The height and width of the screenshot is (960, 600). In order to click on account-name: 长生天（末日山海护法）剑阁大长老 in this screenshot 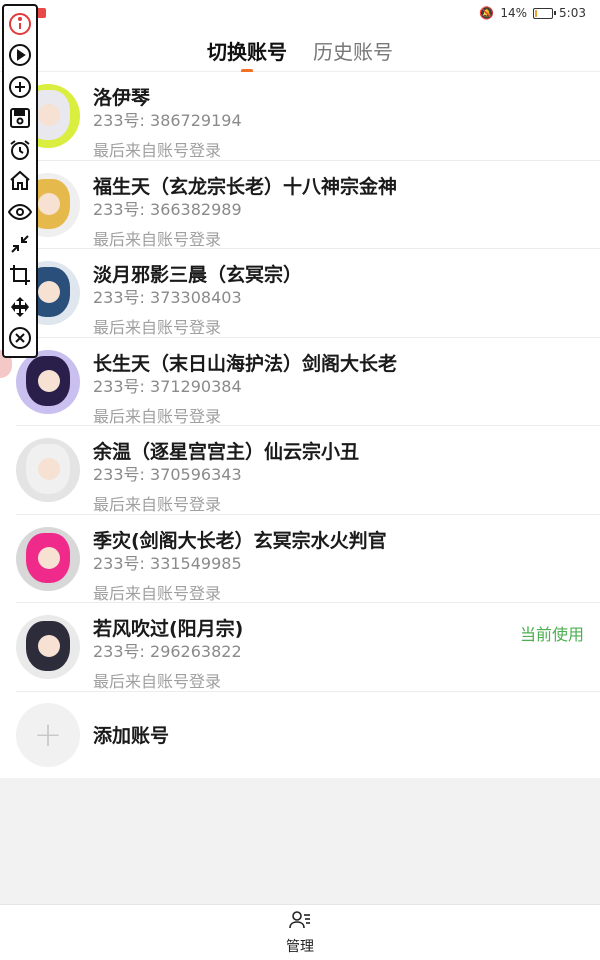, I will do `click(245, 363)`.